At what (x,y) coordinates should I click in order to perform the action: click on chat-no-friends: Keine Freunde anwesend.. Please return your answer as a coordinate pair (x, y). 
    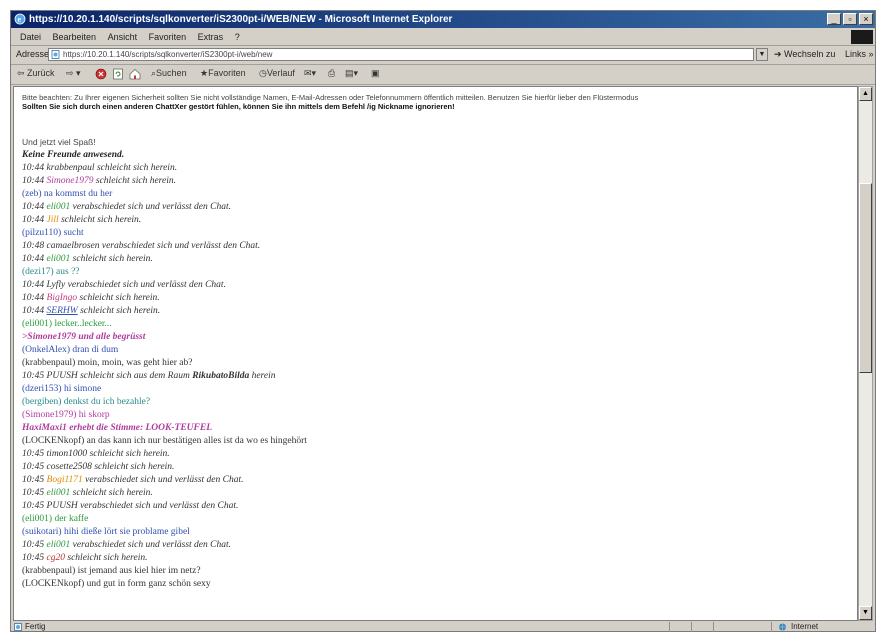
    Looking at the image, I should click on (73, 155).